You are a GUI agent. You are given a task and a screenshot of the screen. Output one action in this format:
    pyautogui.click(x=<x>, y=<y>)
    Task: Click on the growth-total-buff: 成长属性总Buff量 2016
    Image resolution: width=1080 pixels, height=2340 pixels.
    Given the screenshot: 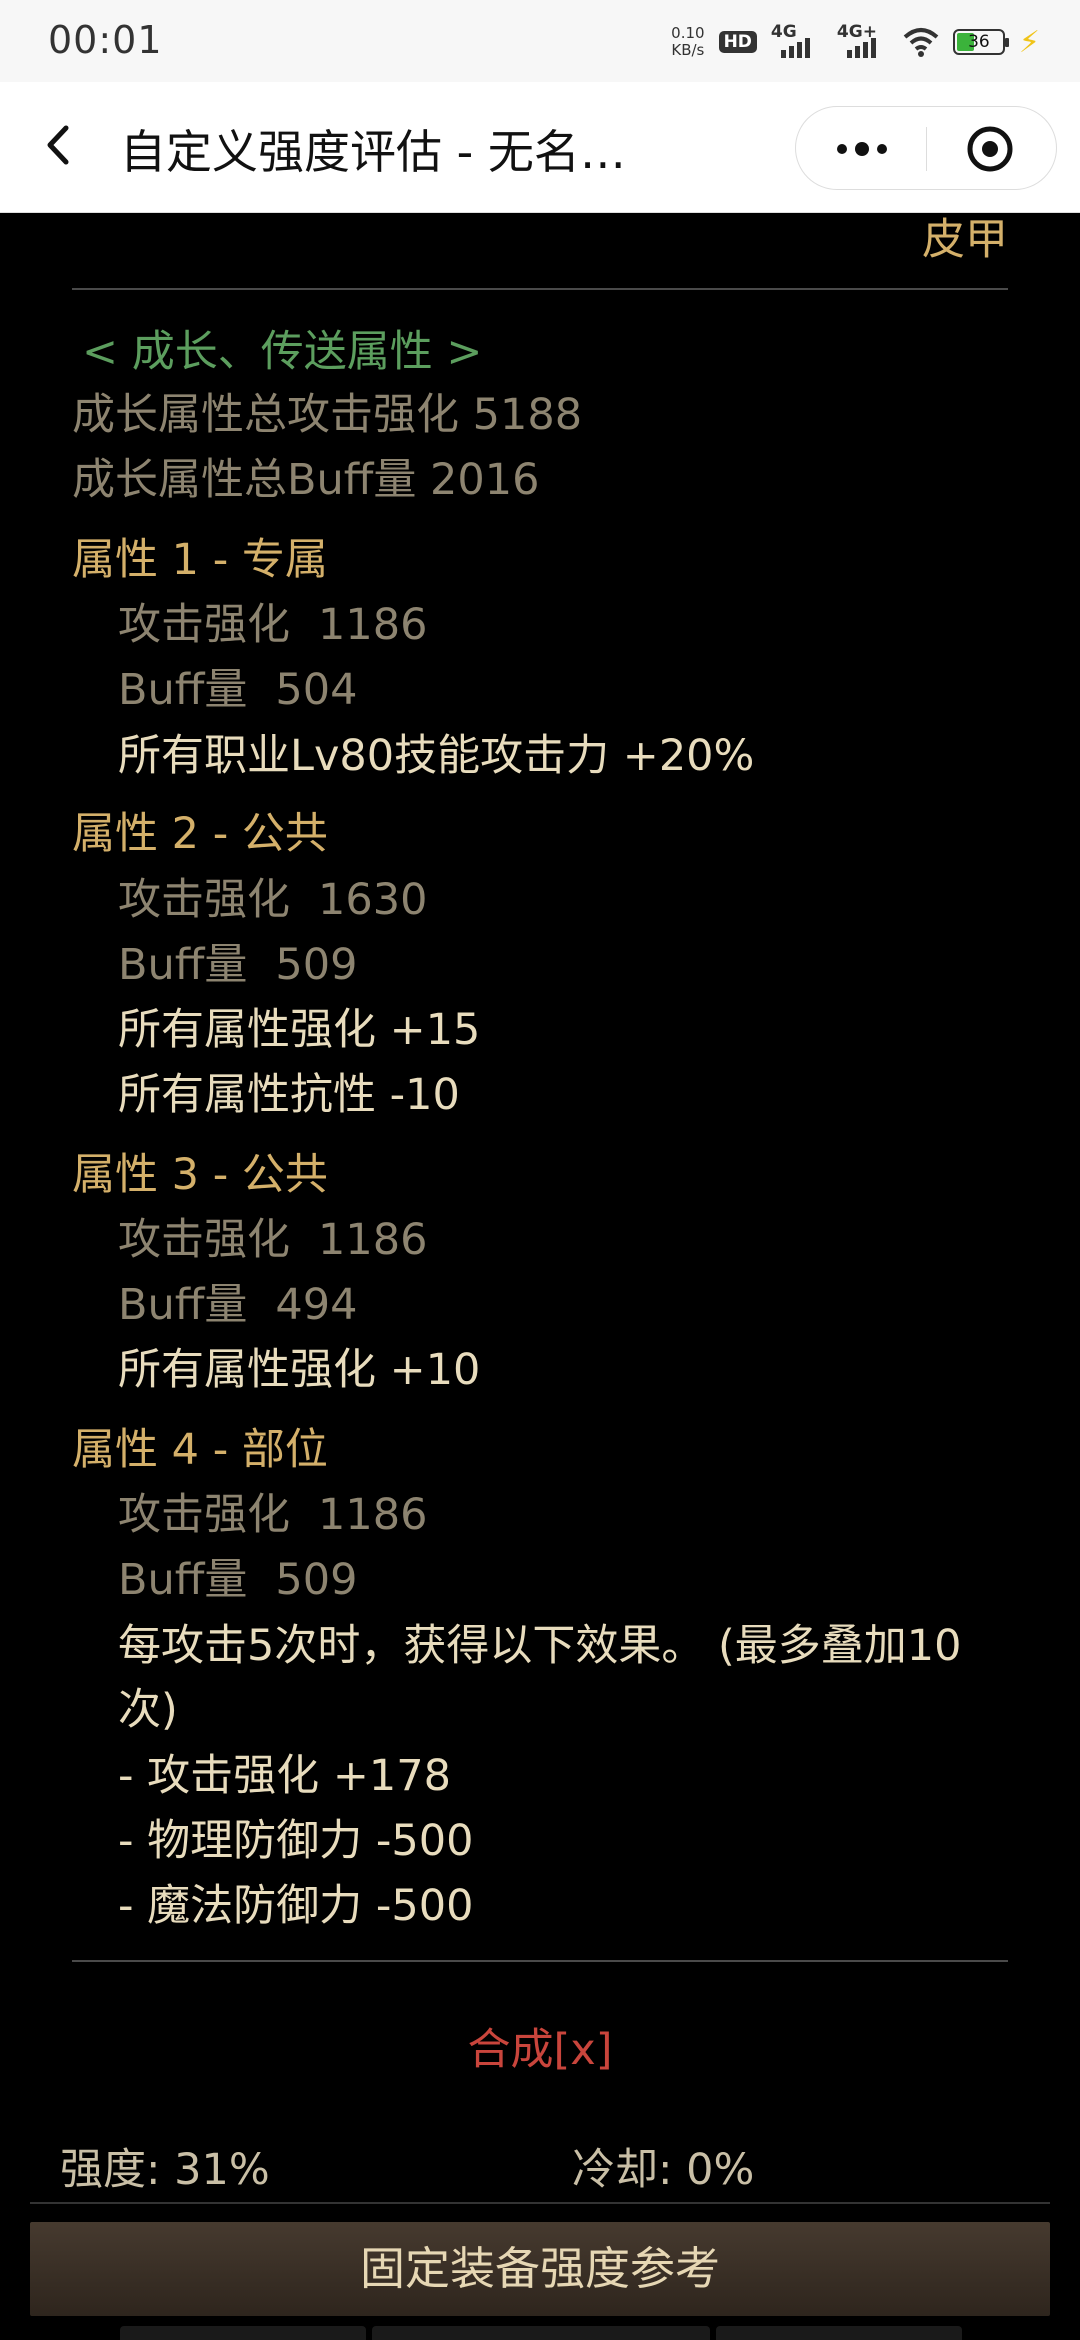 What is the action you would take?
    pyautogui.click(x=306, y=480)
    